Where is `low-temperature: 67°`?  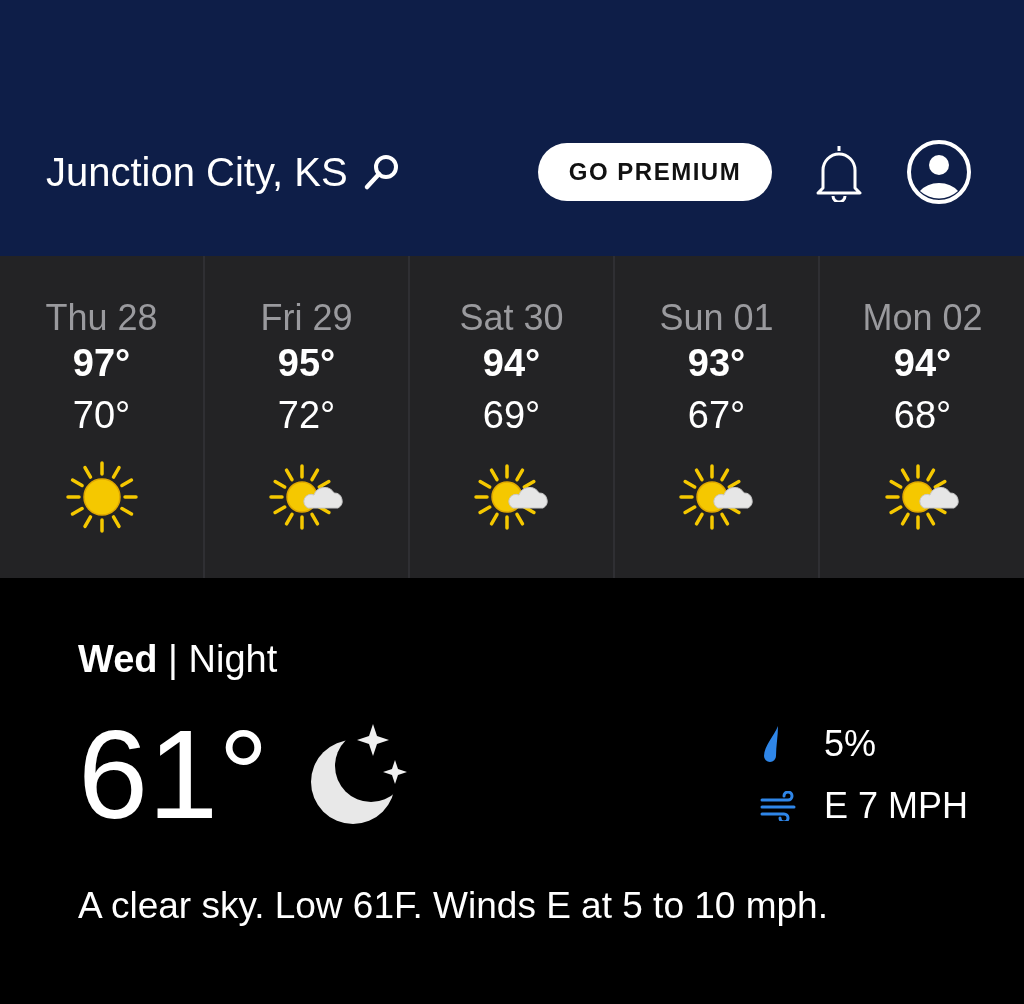 low-temperature: 67° is located at coordinates (716, 415).